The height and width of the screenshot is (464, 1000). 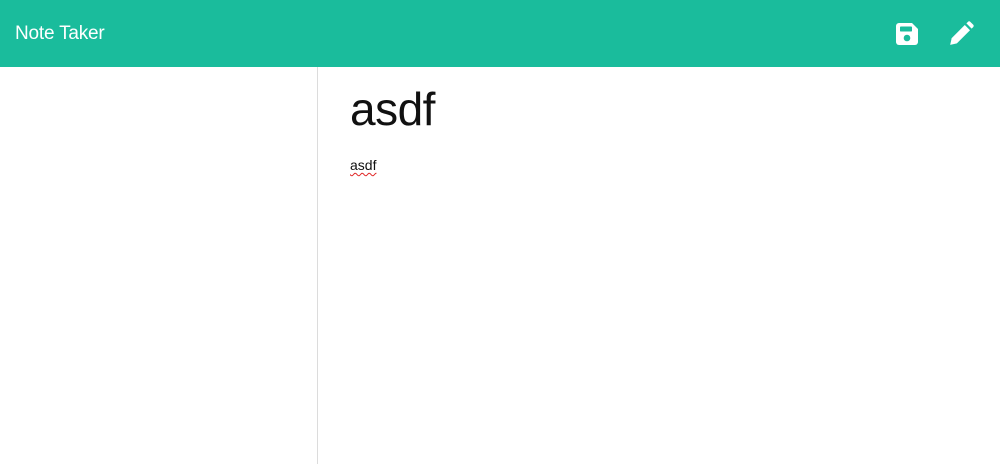 I want to click on save-note-button, so click(x=907, y=34).